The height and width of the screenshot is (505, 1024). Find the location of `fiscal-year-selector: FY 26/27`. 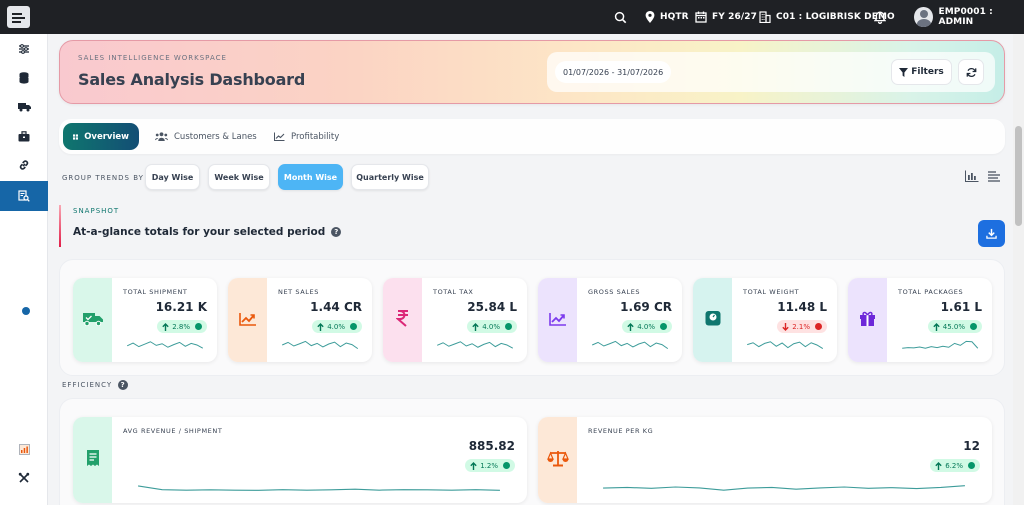

fiscal-year-selector: FY 26/27 is located at coordinates (726, 17).